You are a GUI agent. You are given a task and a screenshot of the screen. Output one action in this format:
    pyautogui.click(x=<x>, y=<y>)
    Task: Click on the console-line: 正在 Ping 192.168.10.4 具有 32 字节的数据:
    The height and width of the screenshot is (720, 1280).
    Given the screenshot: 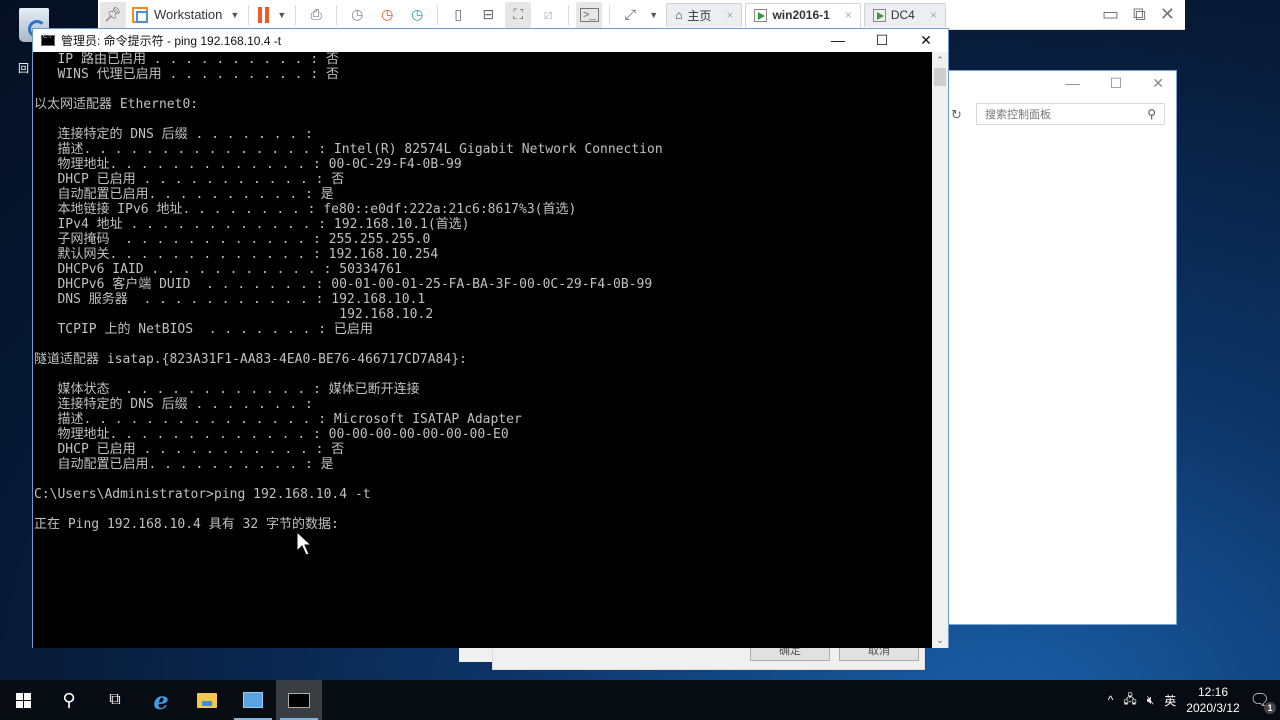 What is the action you would take?
    pyautogui.click(x=186, y=524)
    